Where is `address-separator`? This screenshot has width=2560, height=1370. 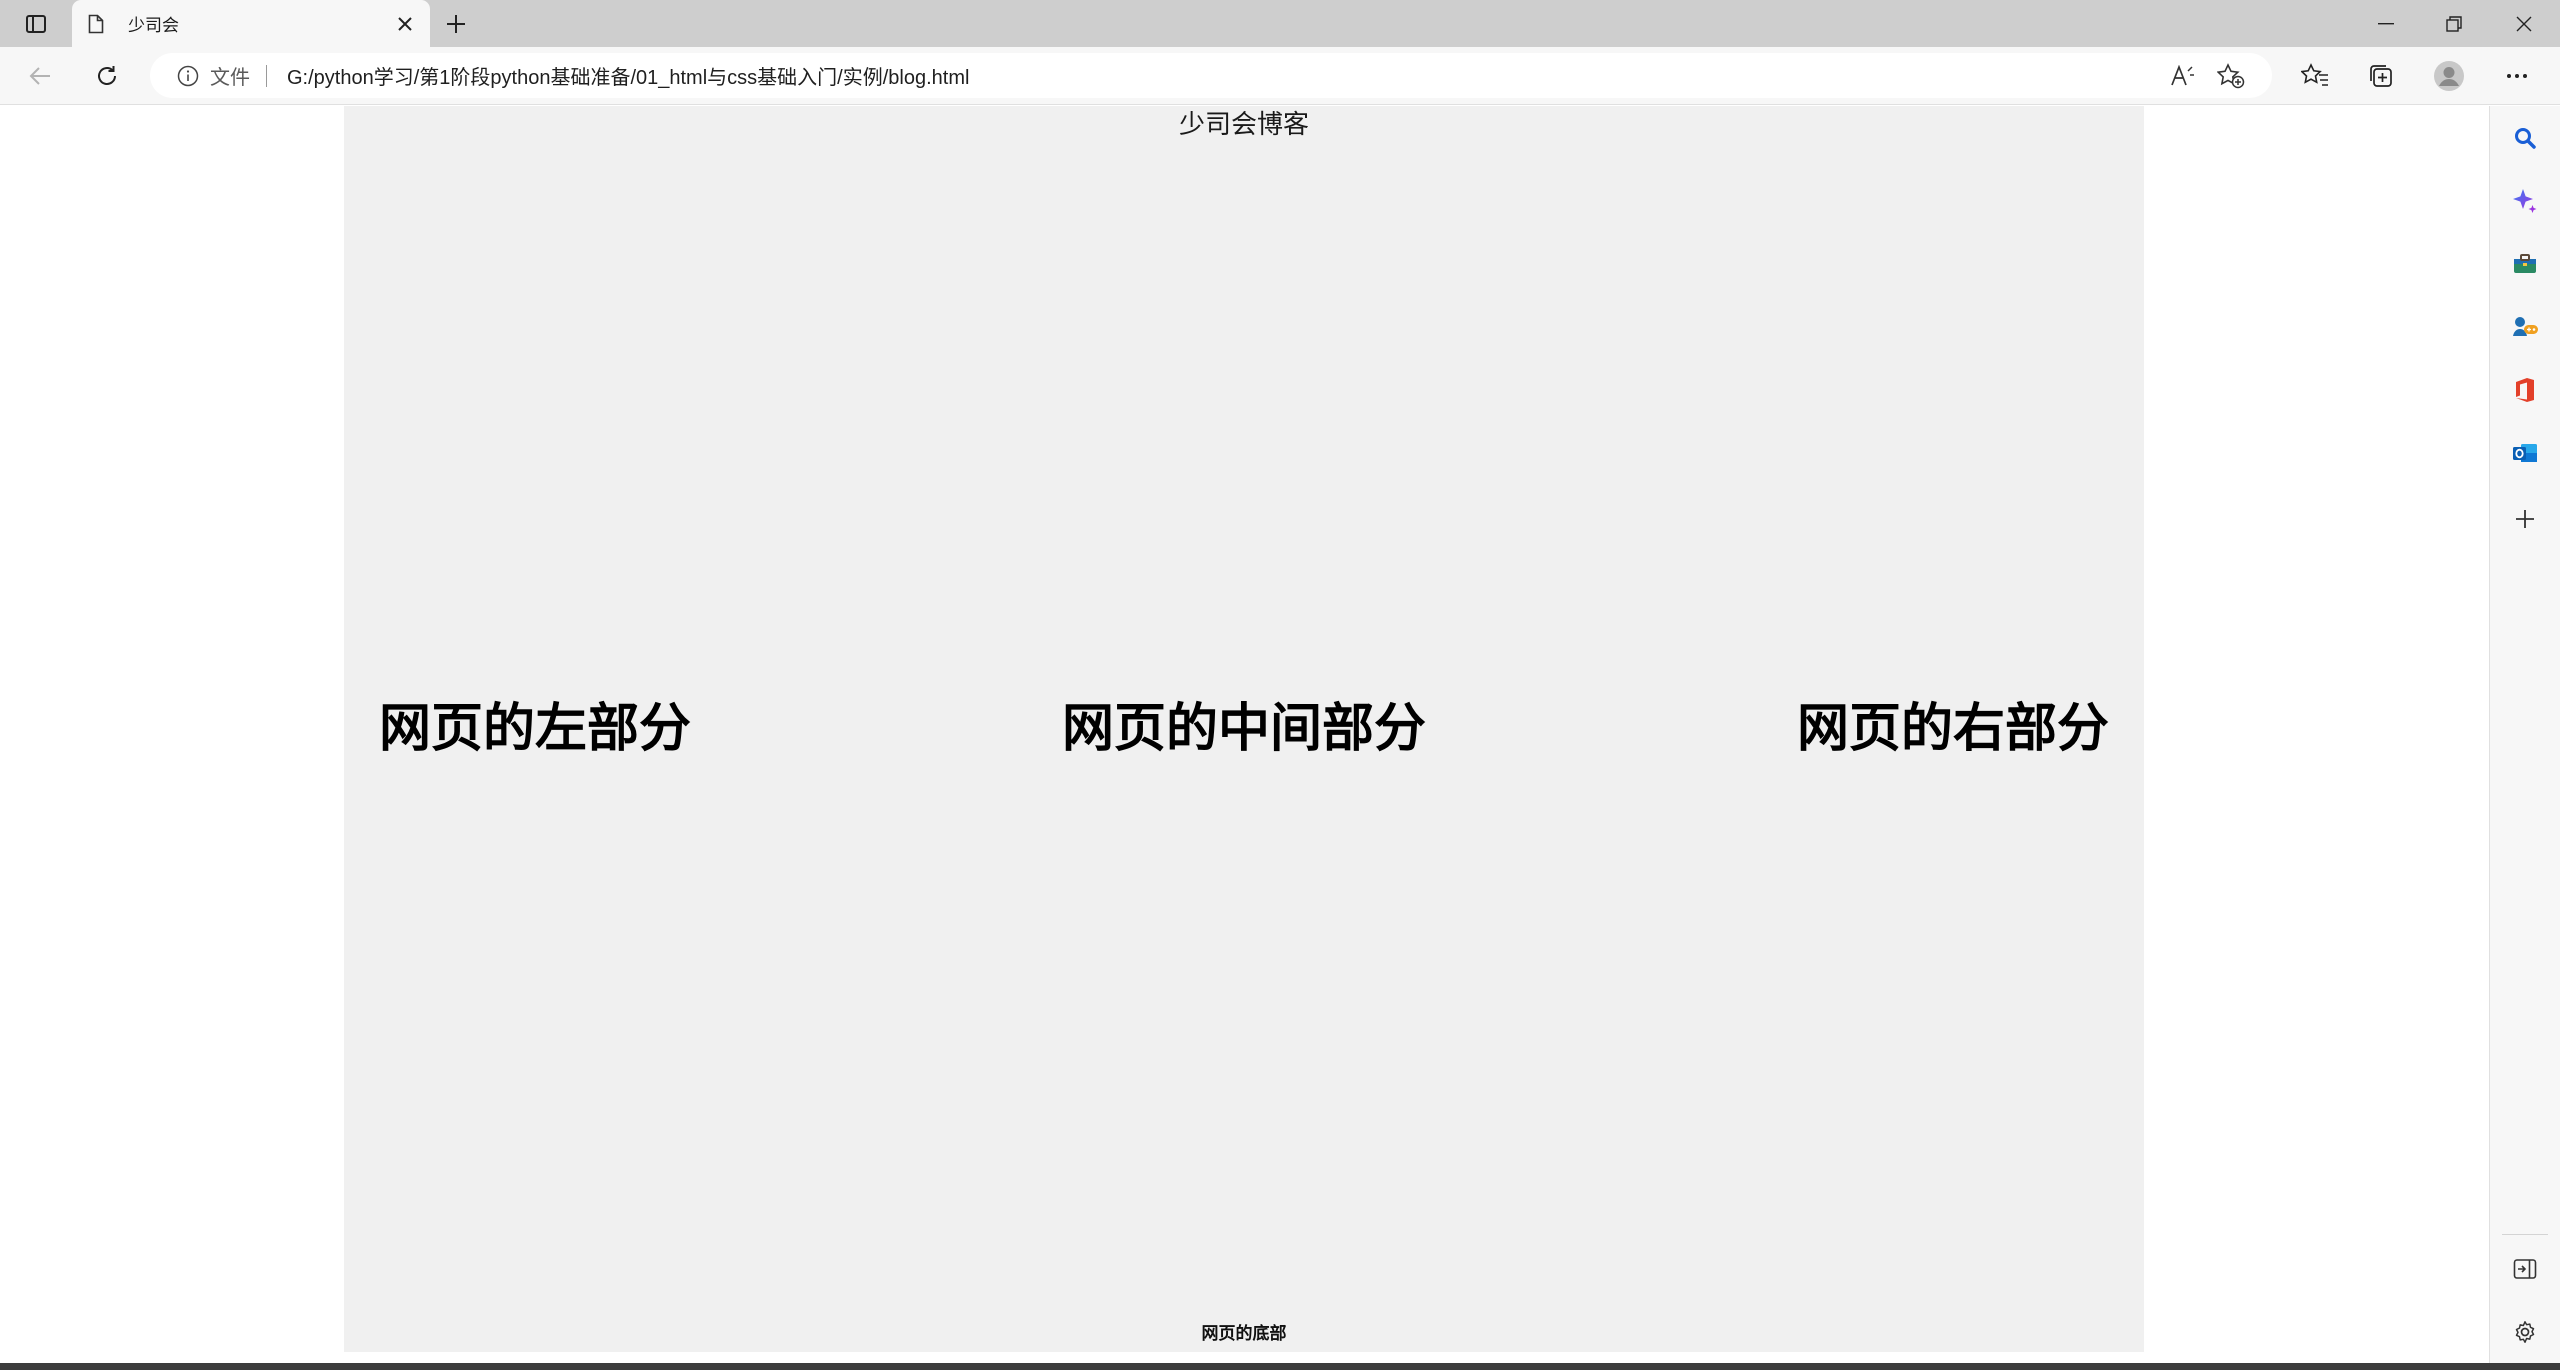
address-separator is located at coordinates (266, 75).